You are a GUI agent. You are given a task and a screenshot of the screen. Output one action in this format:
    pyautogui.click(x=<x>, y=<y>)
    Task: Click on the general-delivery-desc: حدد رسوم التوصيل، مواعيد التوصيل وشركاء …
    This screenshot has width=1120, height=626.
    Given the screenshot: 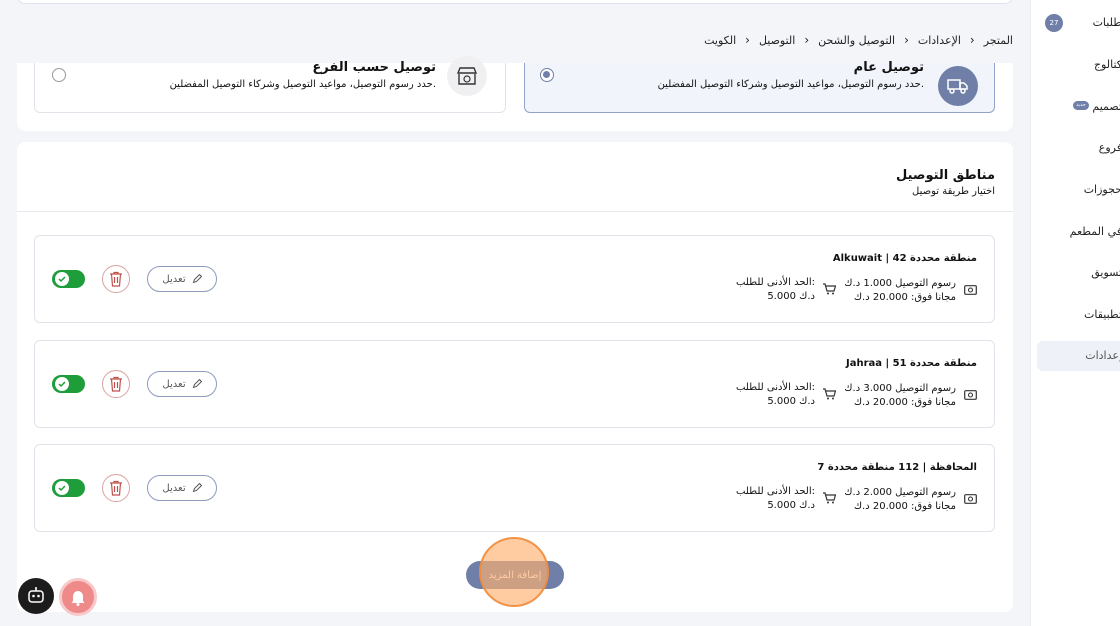 What is the action you would take?
    pyautogui.click(x=790, y=84)
    